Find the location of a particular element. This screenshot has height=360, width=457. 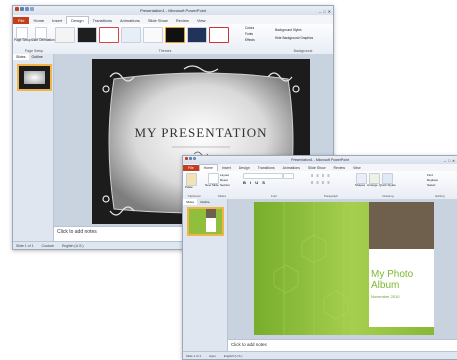

page-setup-button-label: Page Setup is located at coordinates (22, 40).